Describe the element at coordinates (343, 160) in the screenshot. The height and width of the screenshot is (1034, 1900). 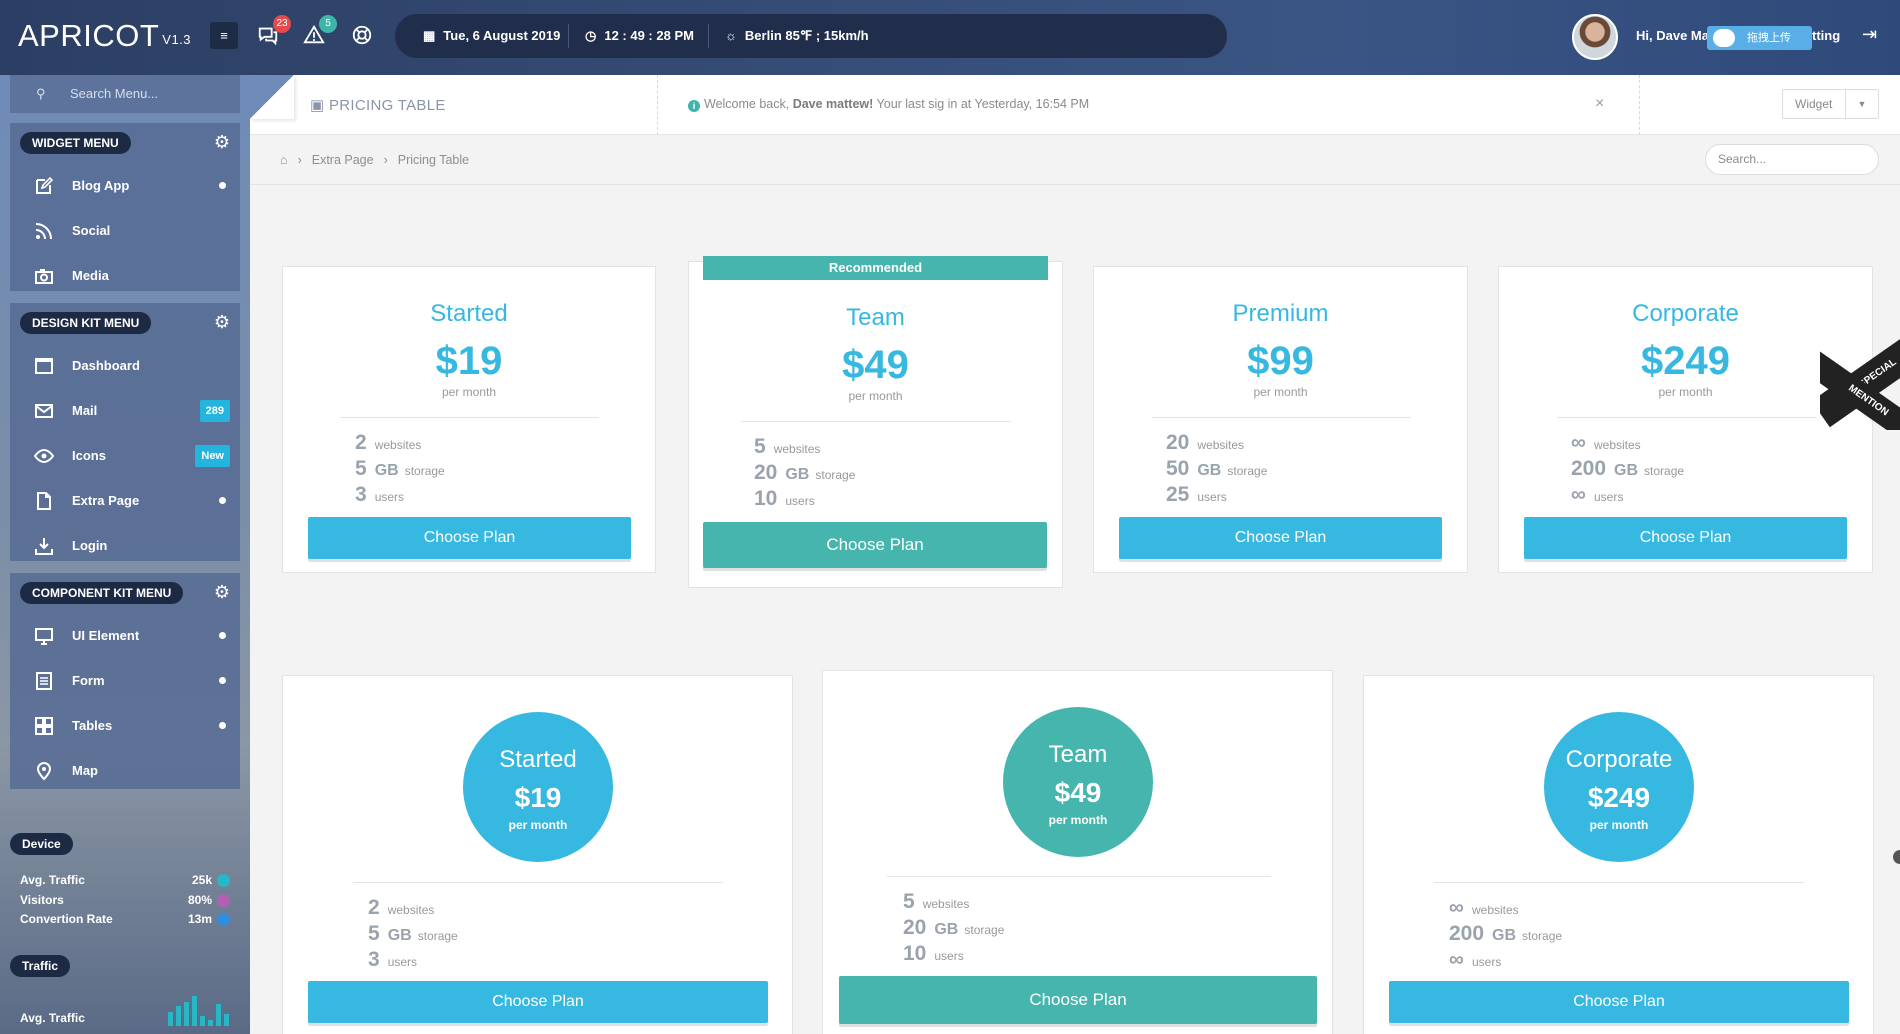
I see `breadcrumb-item: Extra Page` at that location.